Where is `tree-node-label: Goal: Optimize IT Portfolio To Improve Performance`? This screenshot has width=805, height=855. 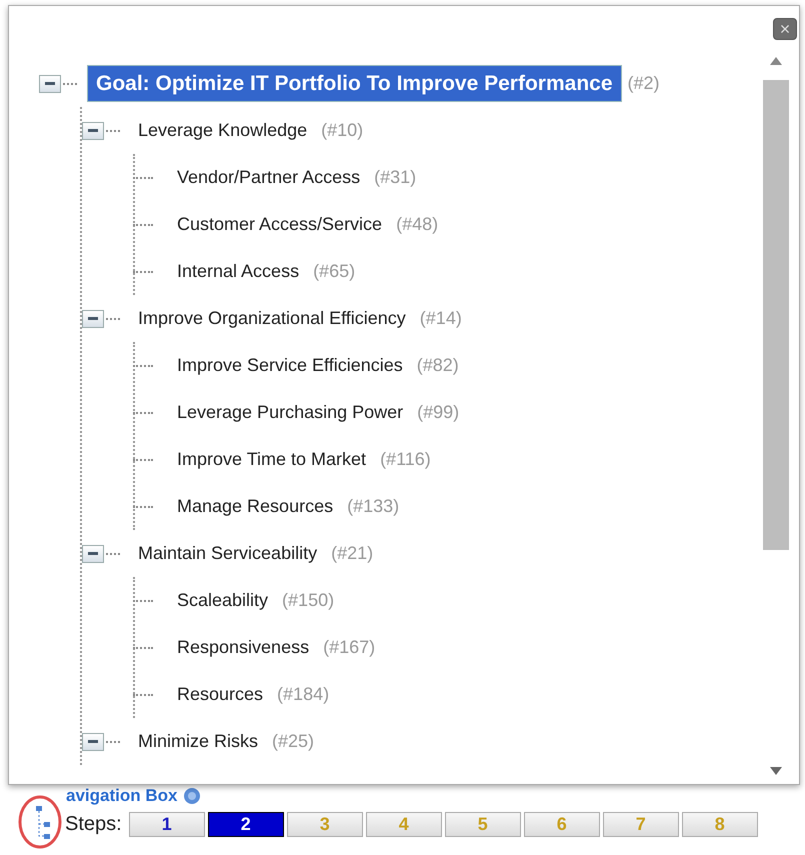 tree-node-label: Goal: Optimize IT Portfolio To Improve Performance is located at coordinates (354, 83).